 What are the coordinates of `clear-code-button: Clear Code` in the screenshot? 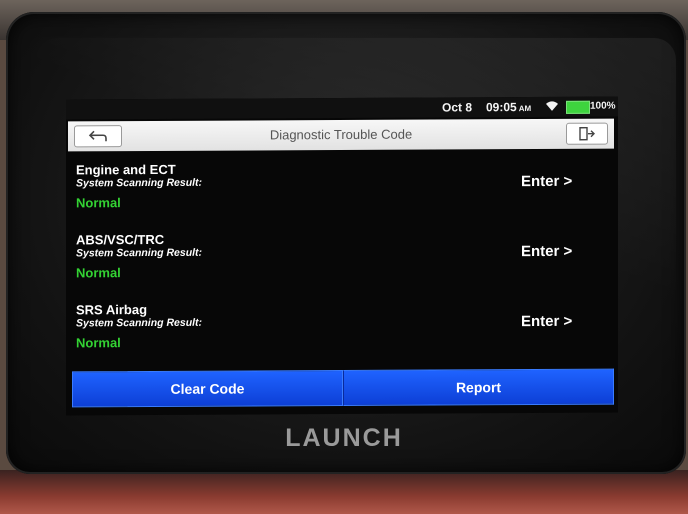 It's located at (207, 388).